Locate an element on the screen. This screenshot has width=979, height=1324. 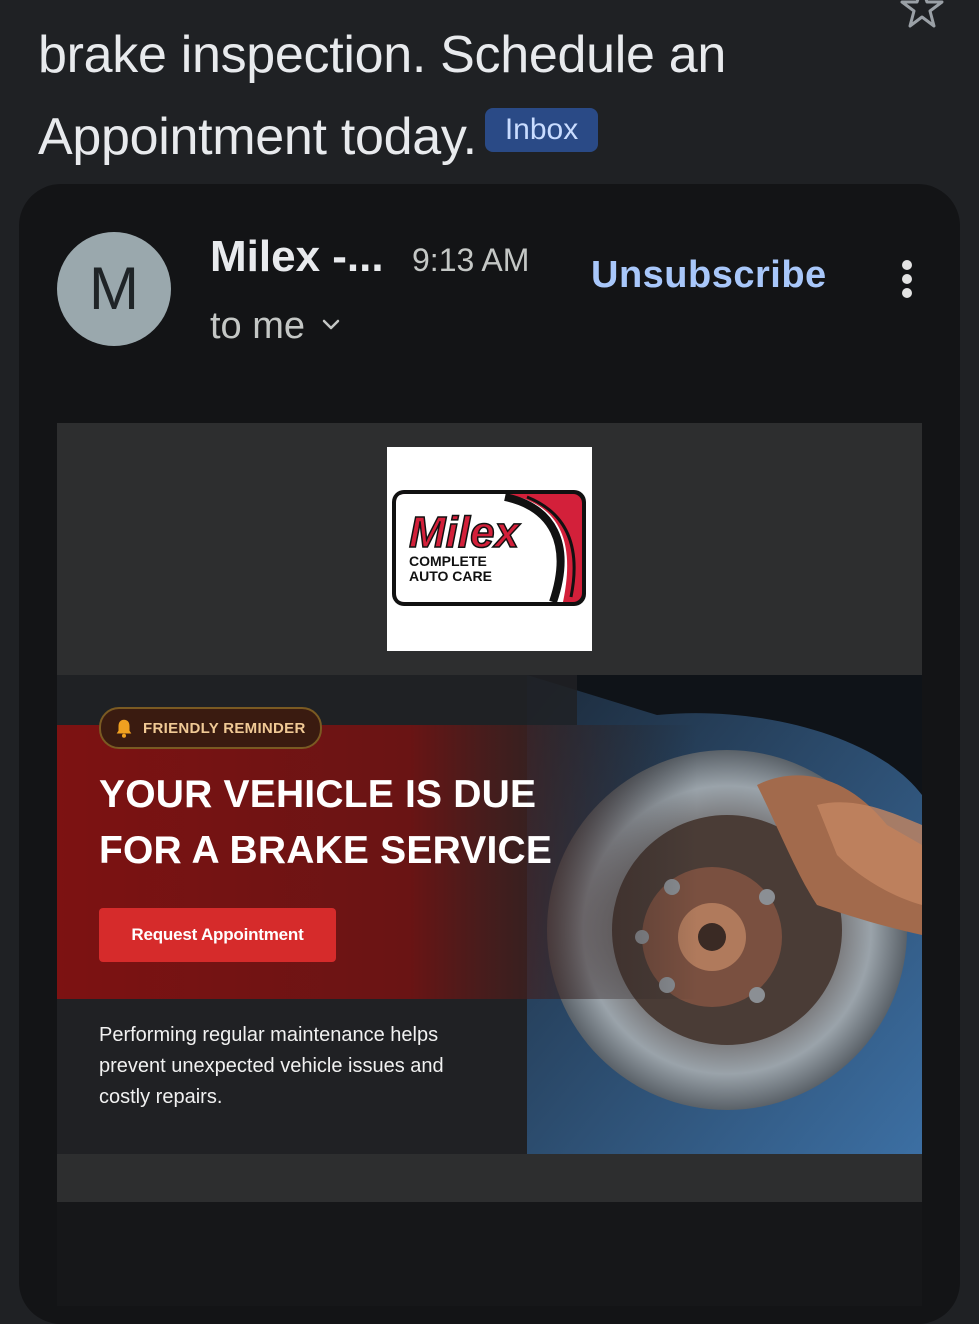
banner-headline: YOUR VEHICLE IS DUE FOR A BRAKE SERVICE is located at coordinates (359, 823).